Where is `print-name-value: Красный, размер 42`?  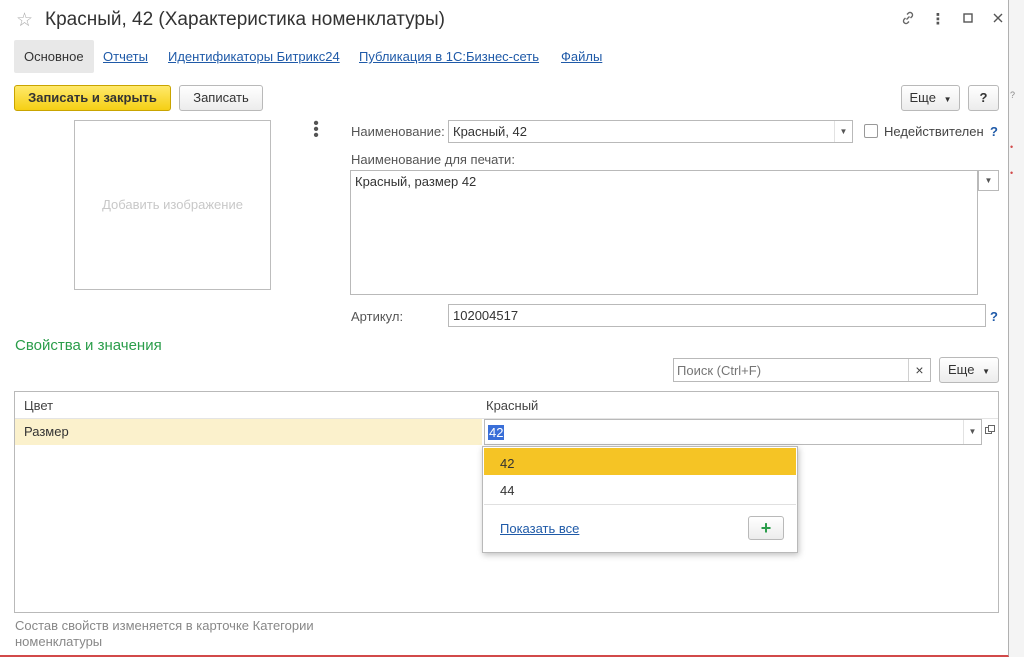
print-name-value: Красный, размер 42 is located at coordinates (416, 181).